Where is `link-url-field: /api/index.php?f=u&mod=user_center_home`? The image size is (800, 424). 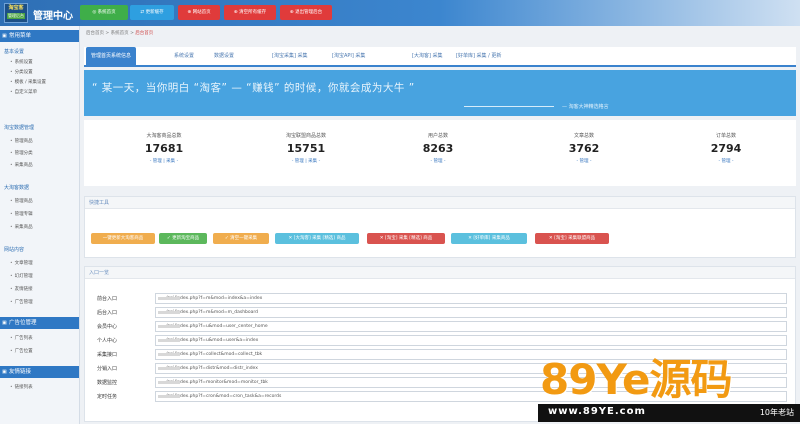
link-url-field: /api/index.php?f=u&mod=user_center_home is located at coordinates (471, 326).